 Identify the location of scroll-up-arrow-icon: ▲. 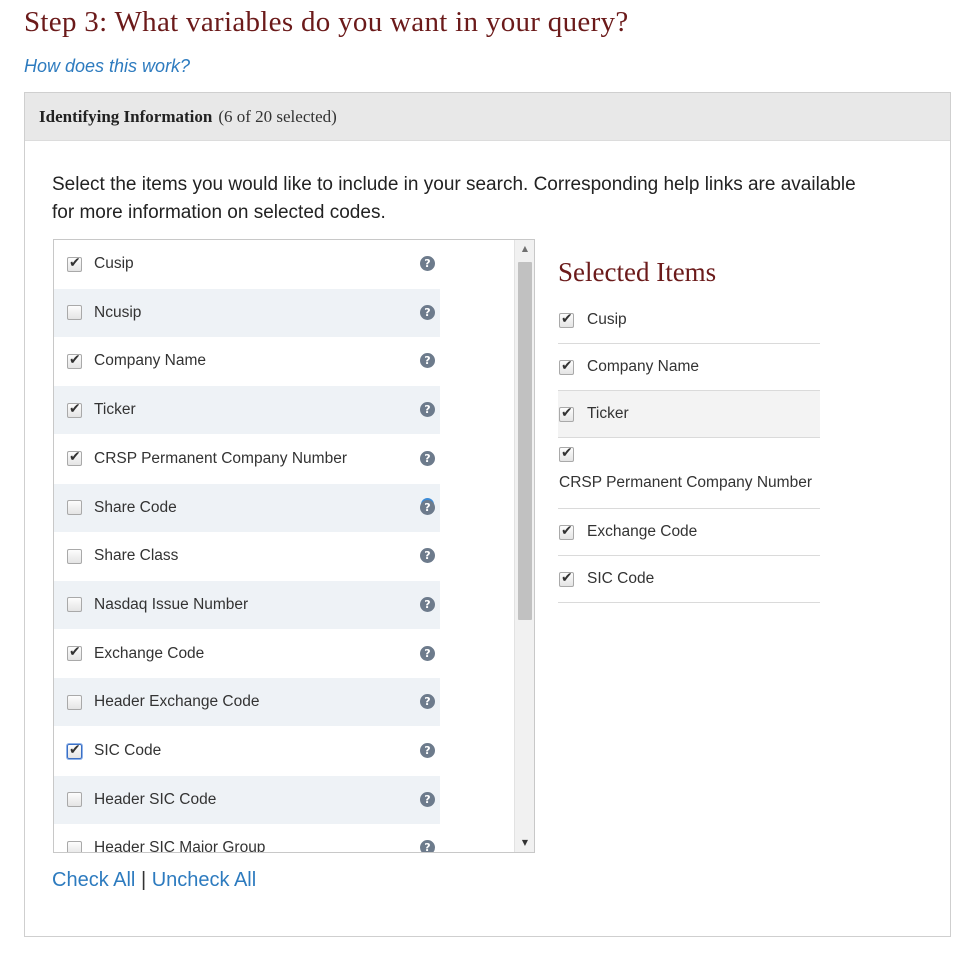
(524, 249).